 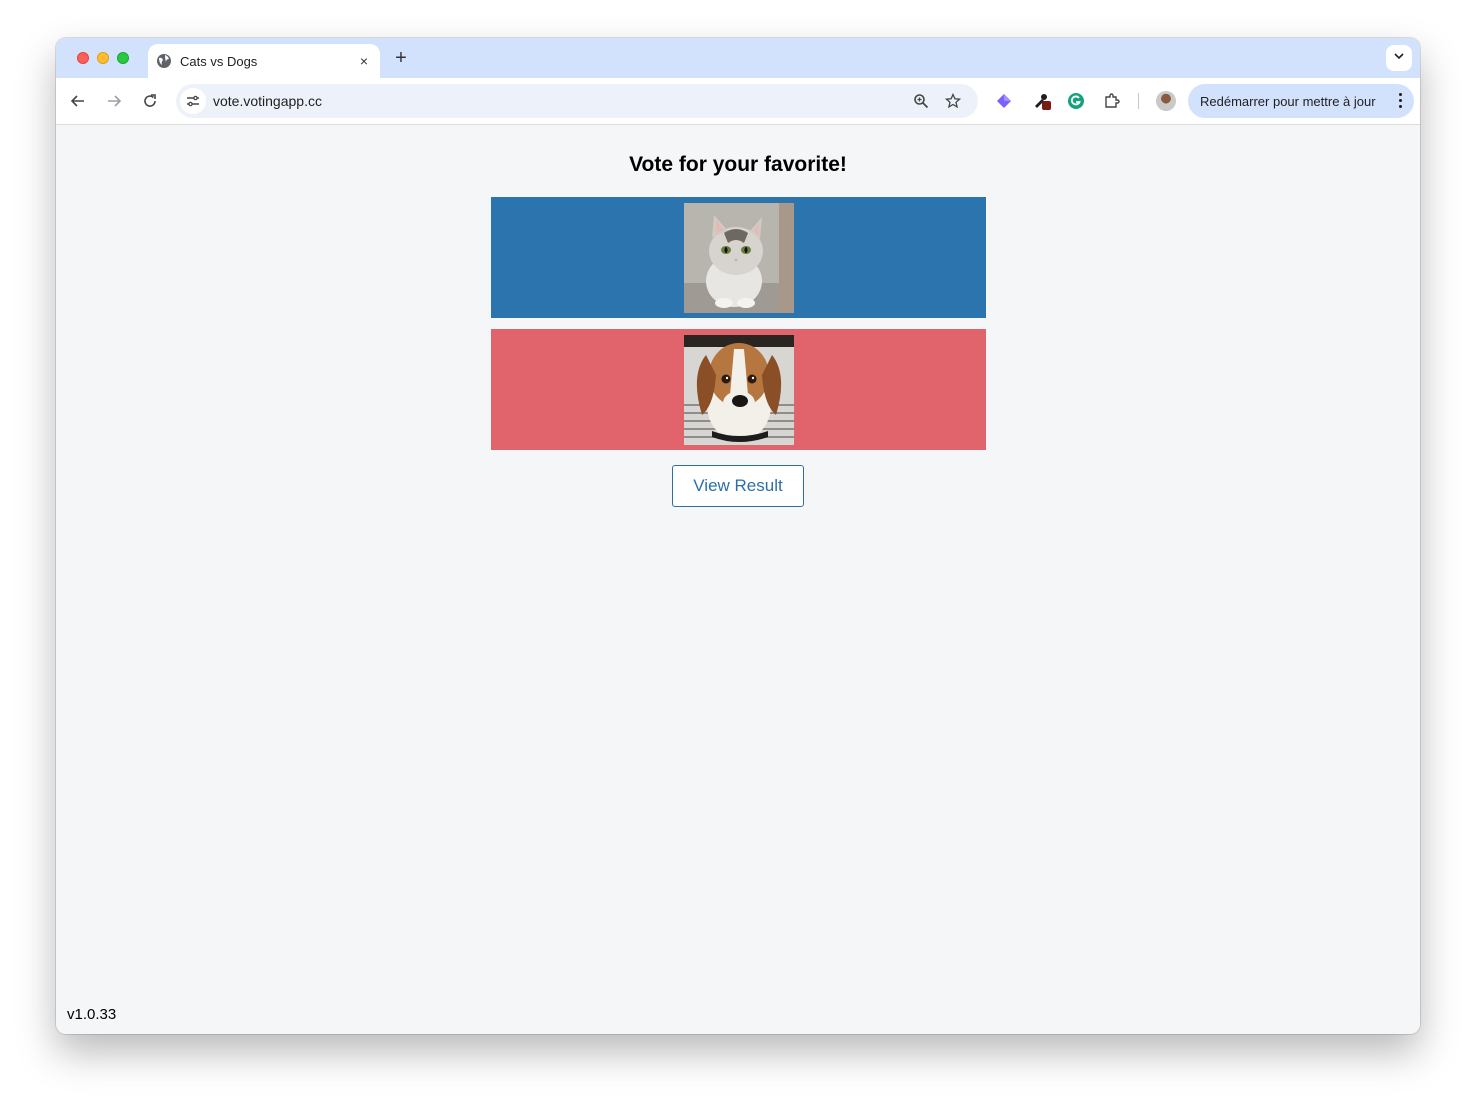 What do you see at coordinates (738, 164) in the screenshot?
I see `page-title: Vote for your favorite!` at bounding box center [738, 164].